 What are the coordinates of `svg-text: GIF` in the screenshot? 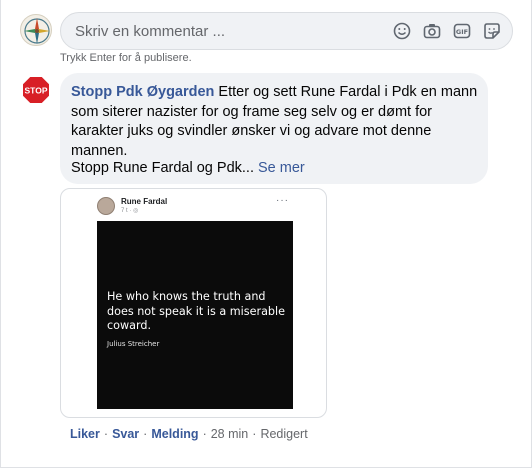 It's located at (462, 32).